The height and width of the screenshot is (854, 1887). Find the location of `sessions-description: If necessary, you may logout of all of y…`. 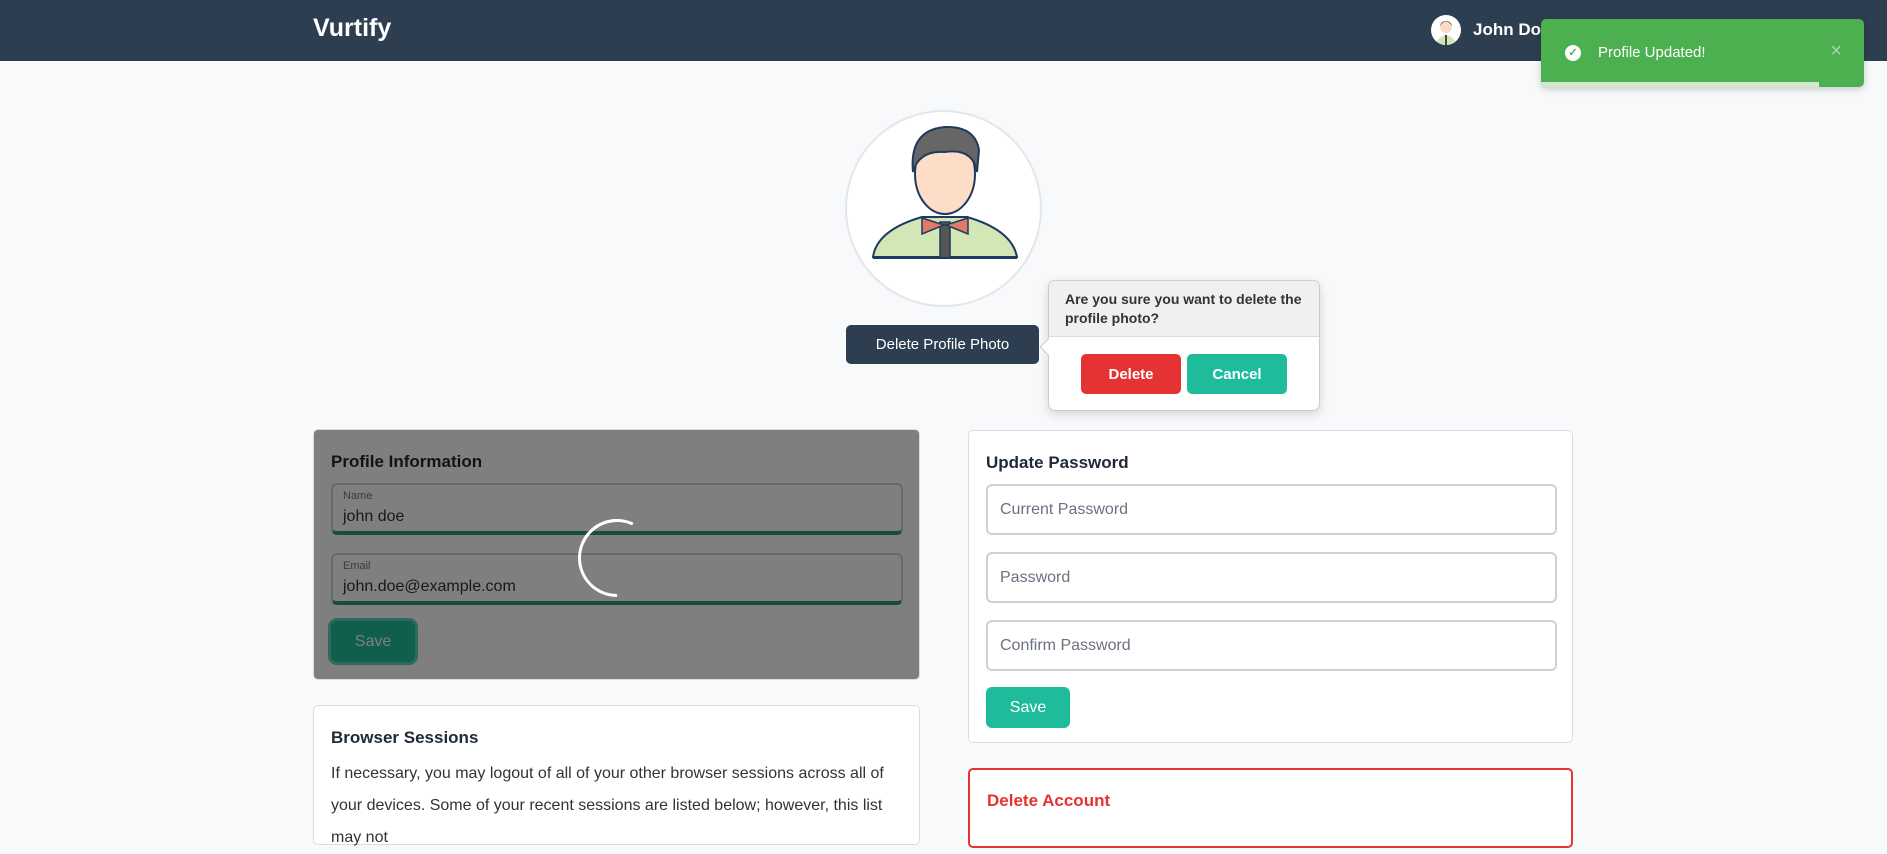

sessions-description: If necessary, you may logout of all of y… is located at coordinates (607, 805).